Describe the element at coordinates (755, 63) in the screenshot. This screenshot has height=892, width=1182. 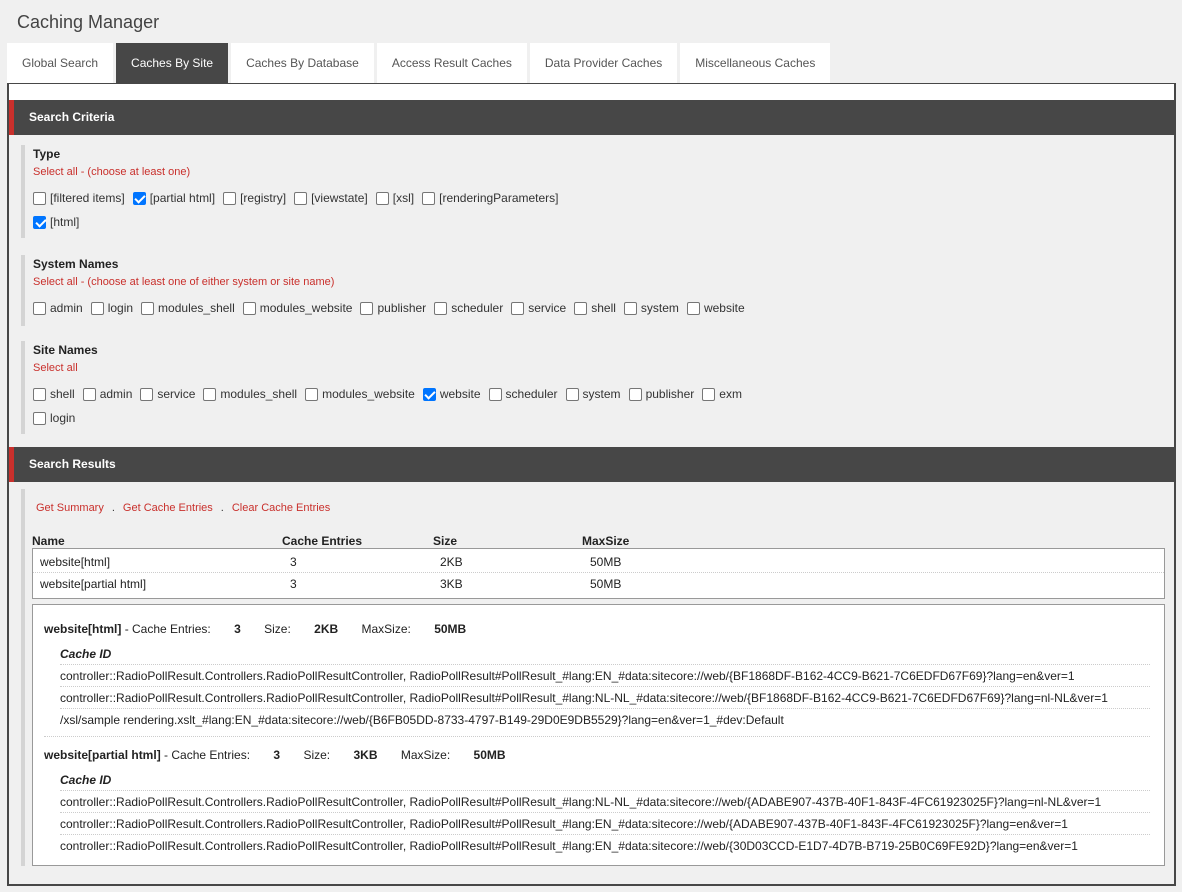
I see `tab-miscellaneous-caches: Miscellaneous Caches` at that location.